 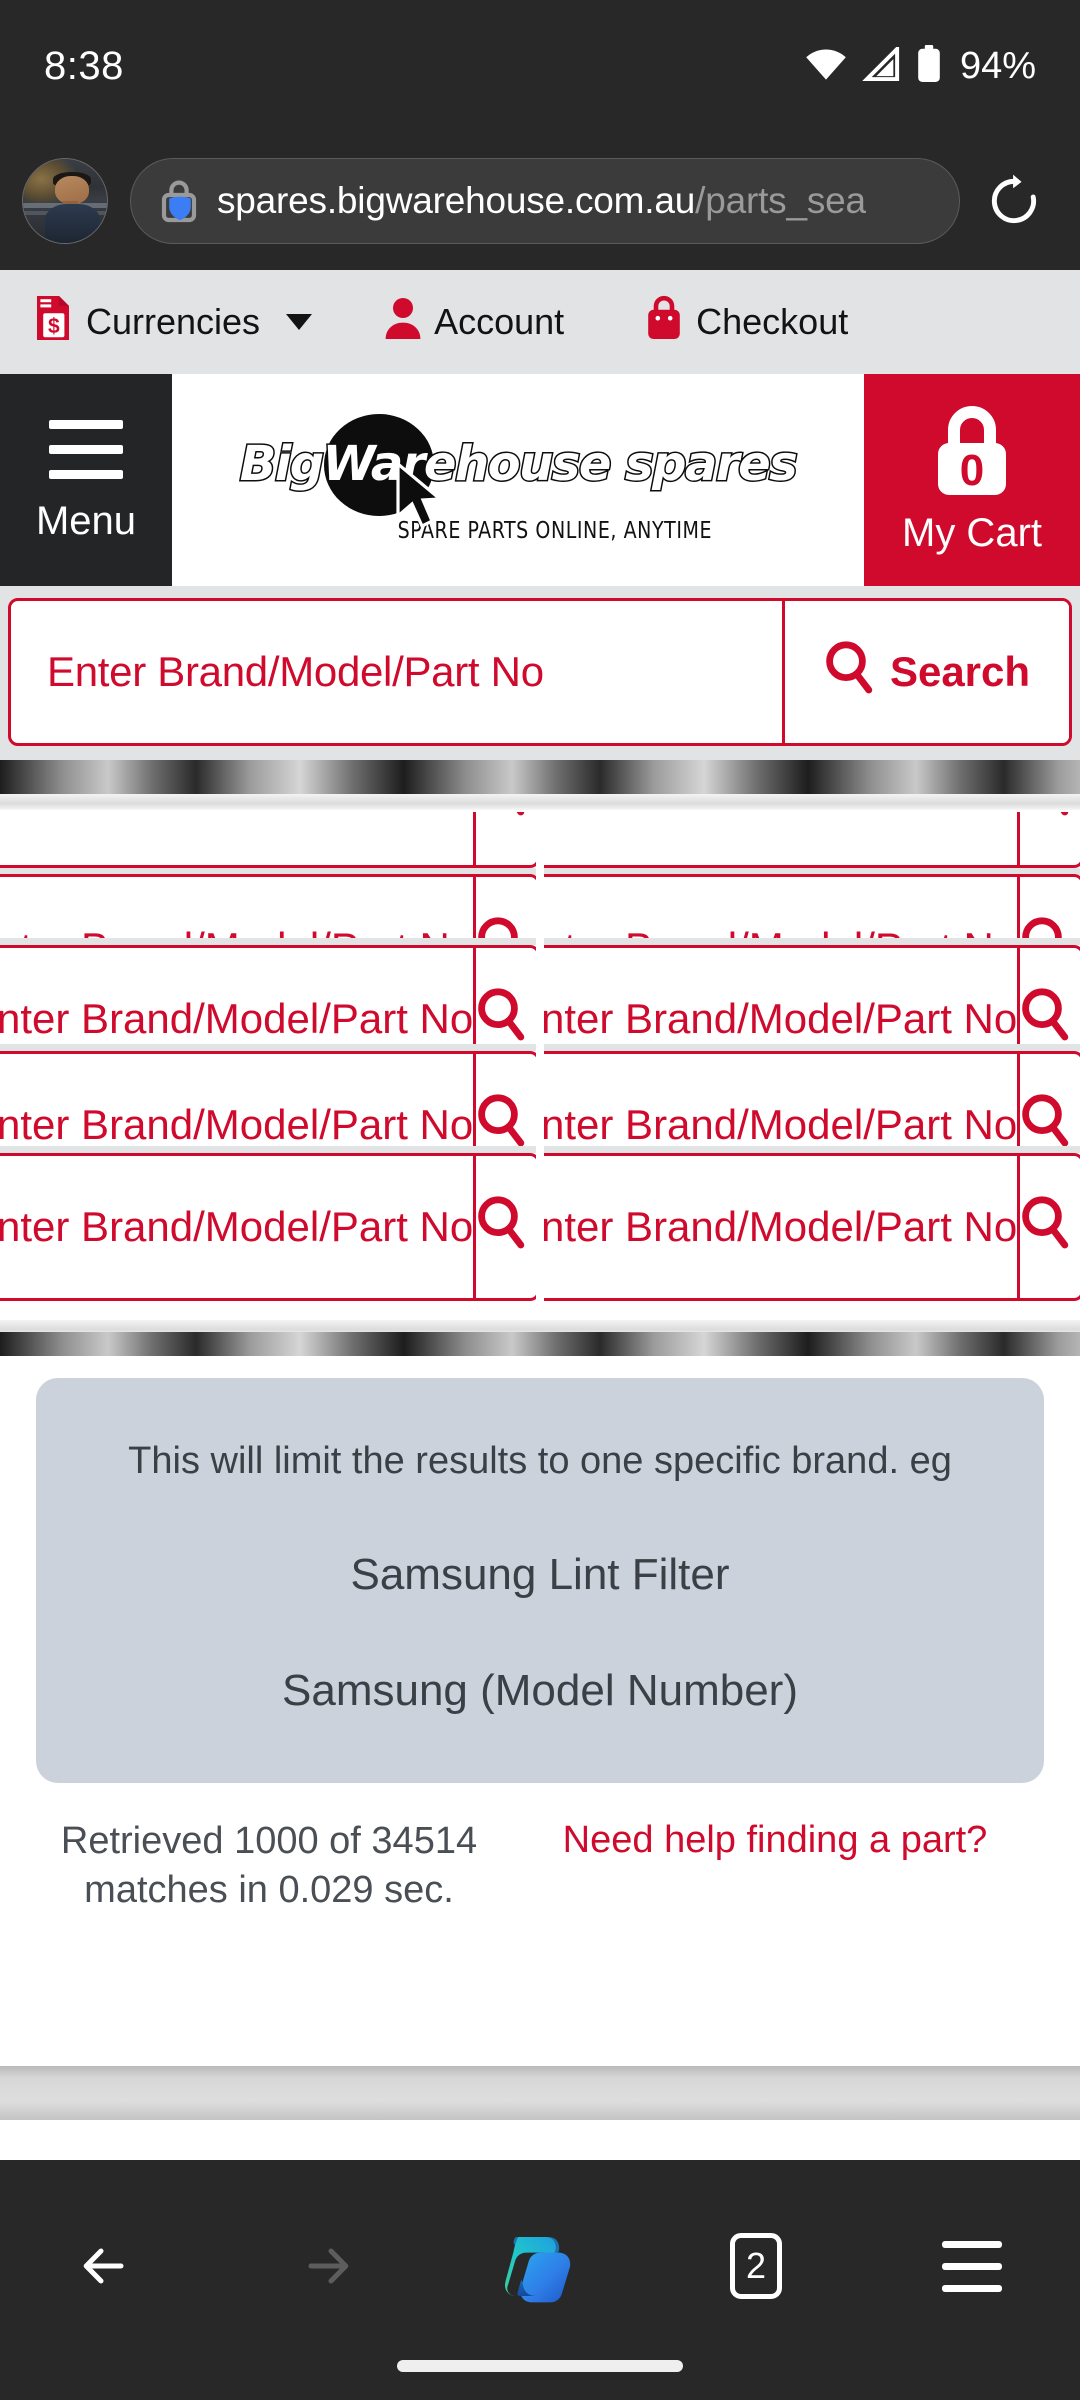 I want to click on retrieved-line-1: Retrieved 1000 of 34514, so click(x=269, y=1840).